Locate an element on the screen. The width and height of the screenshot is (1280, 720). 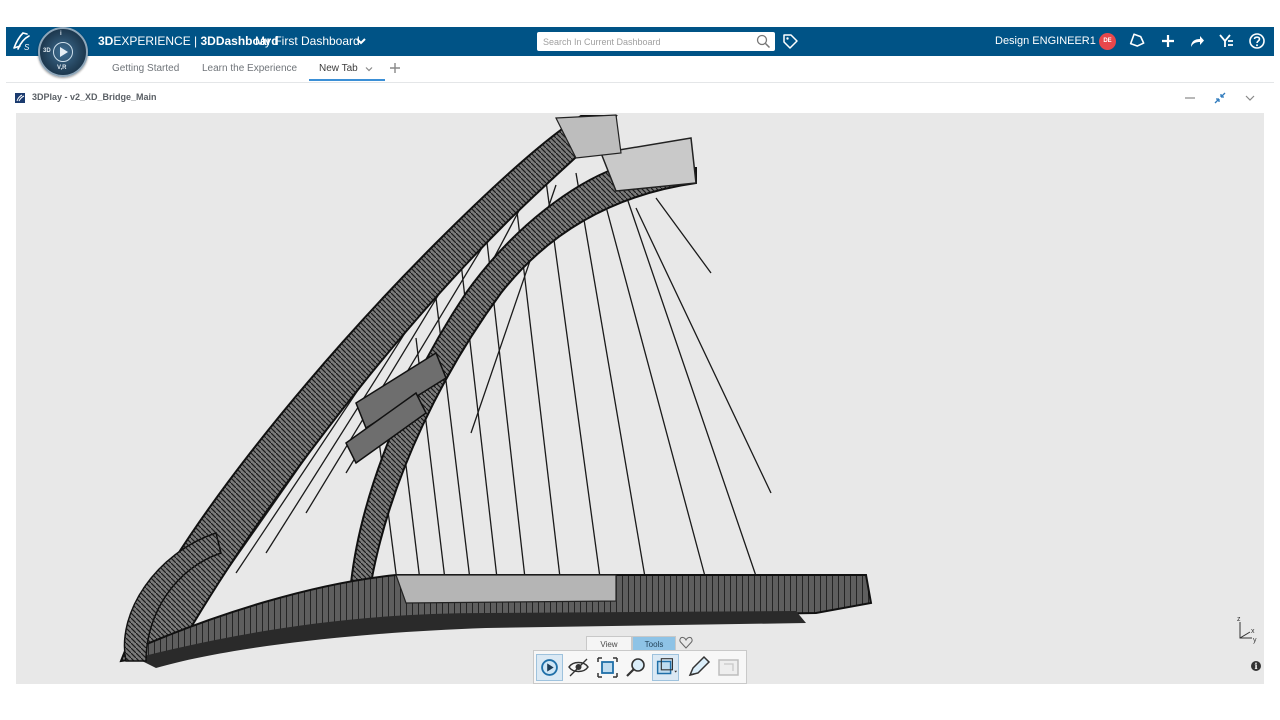
chevron-down-icon is located at coordinates (361, 41).